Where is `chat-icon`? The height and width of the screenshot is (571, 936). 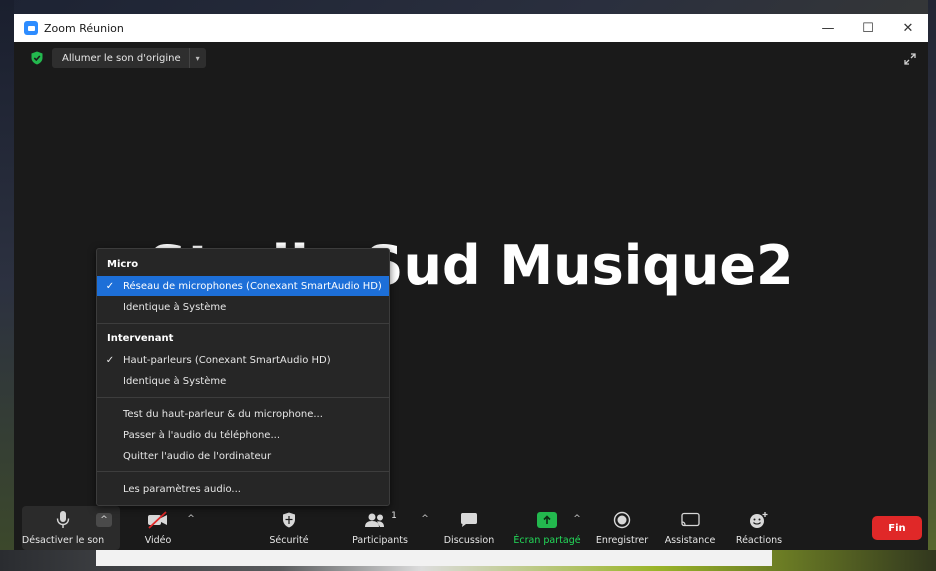 chat-icon is located at coordinates (469, 520).